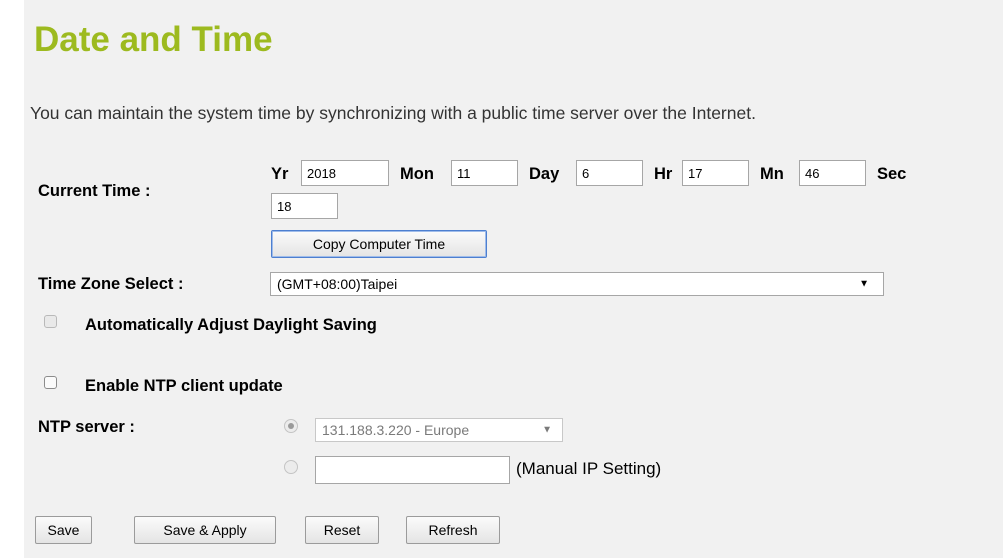  I want to click on save-button: Save, so click(63, 530).